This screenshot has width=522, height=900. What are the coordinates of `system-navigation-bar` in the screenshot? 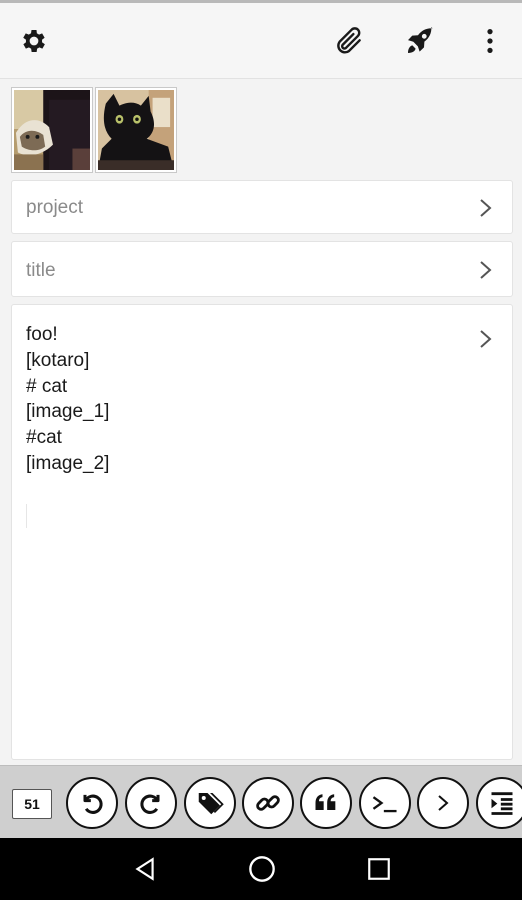 It's located at (261, 869).